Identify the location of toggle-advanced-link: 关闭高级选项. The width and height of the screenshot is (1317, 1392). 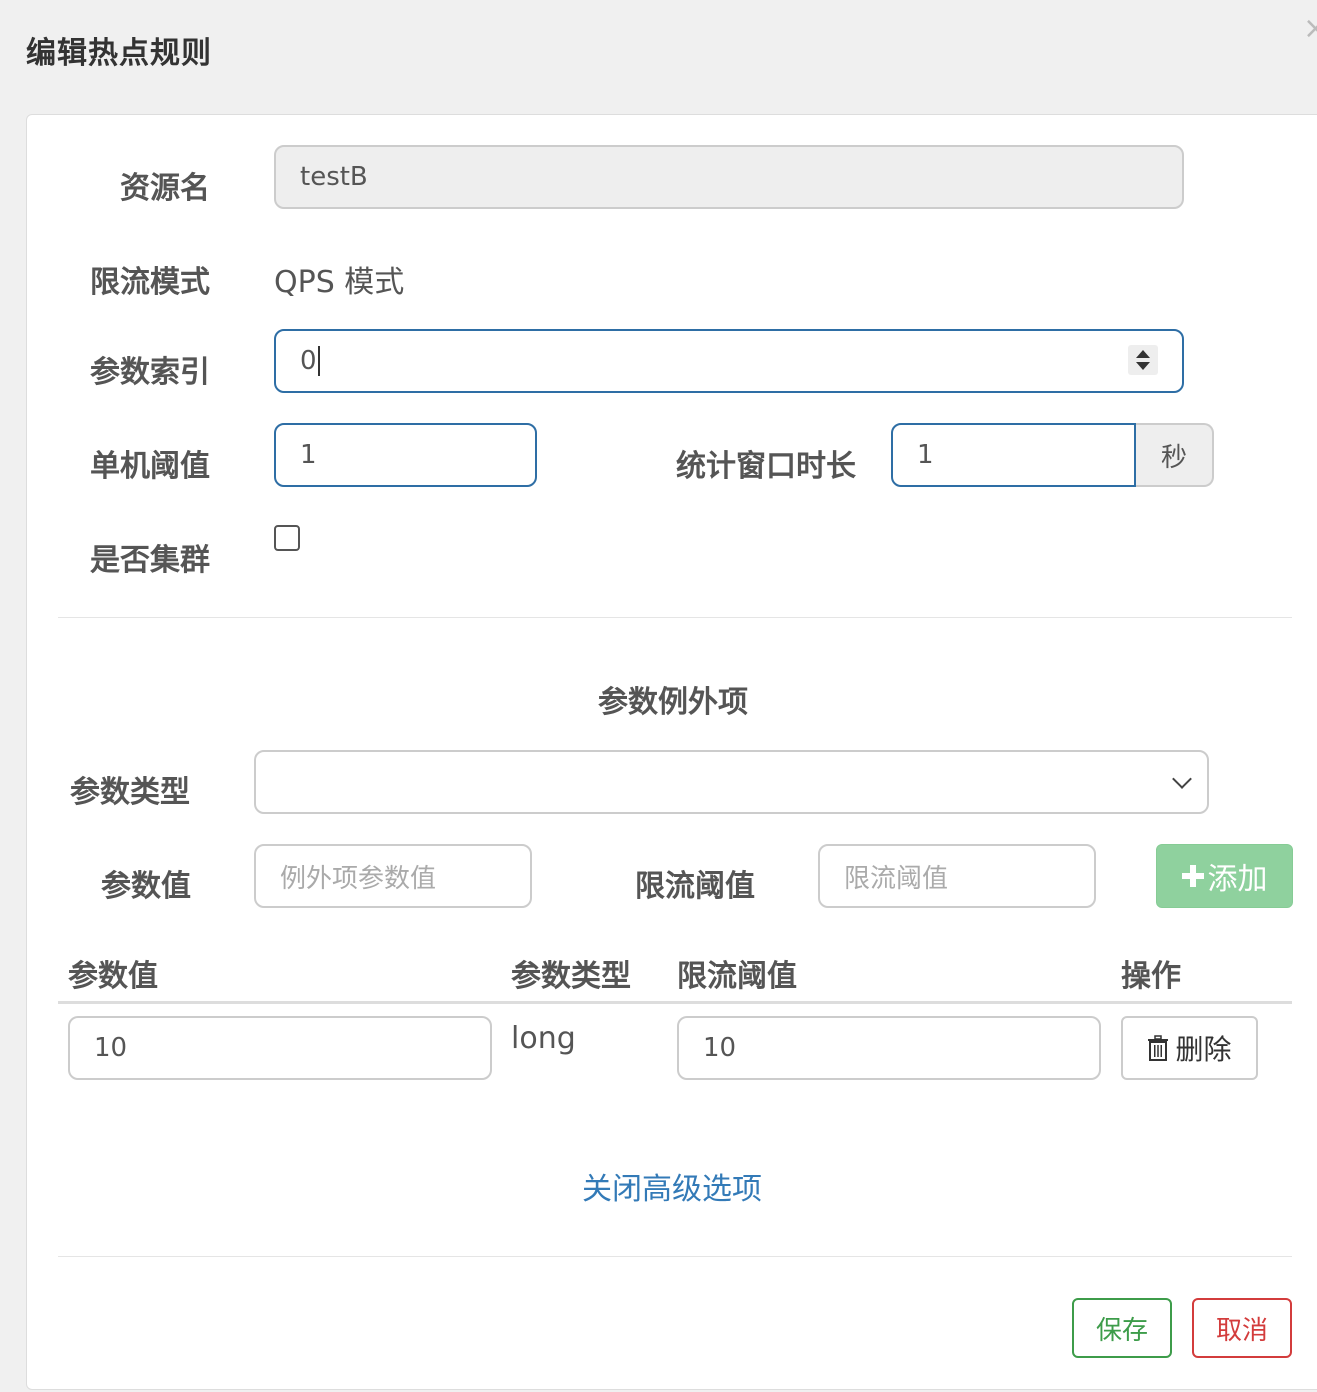
(672, 1186).